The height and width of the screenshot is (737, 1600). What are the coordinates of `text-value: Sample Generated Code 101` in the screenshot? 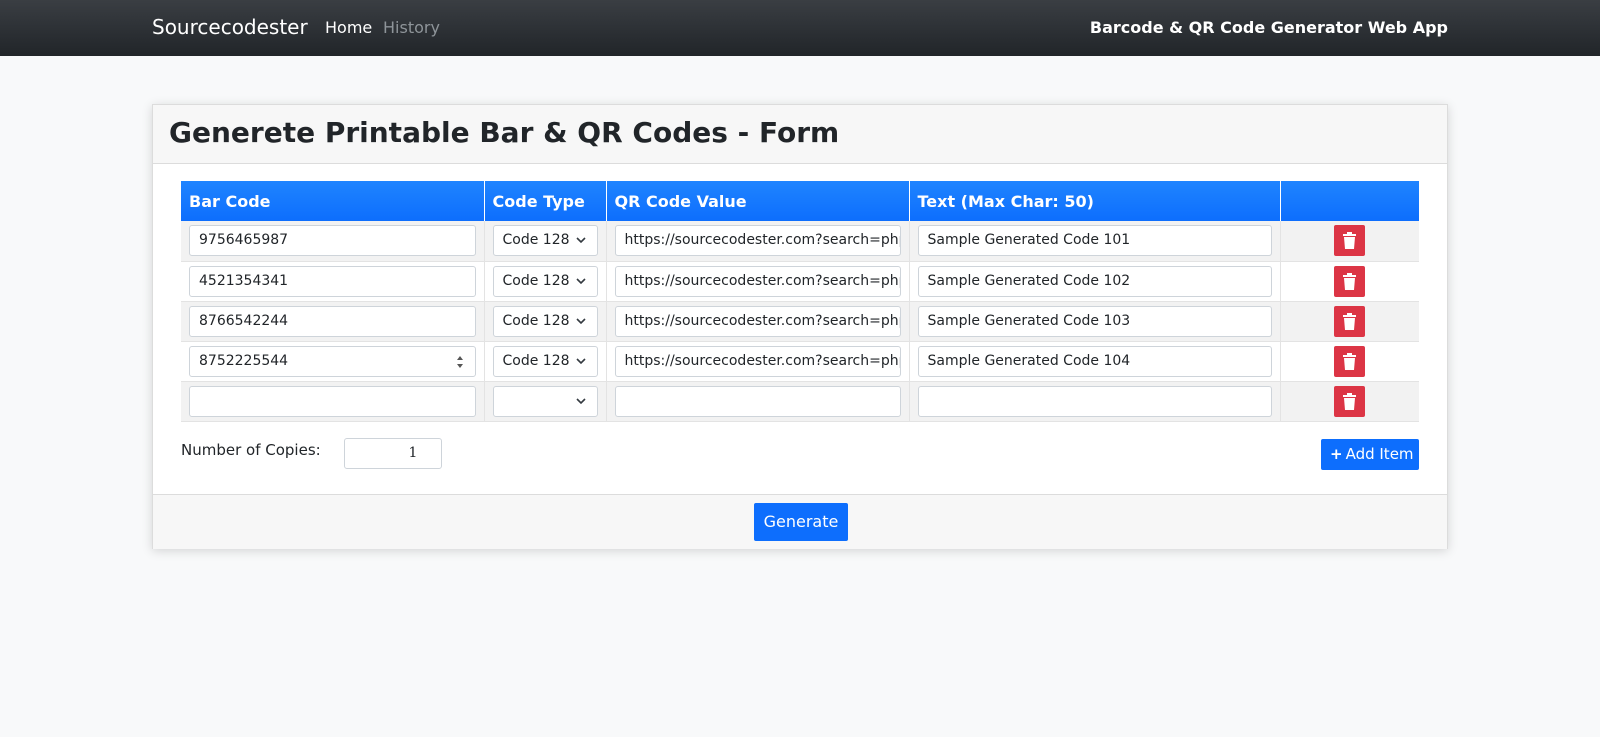 It's located at (1029, 240).